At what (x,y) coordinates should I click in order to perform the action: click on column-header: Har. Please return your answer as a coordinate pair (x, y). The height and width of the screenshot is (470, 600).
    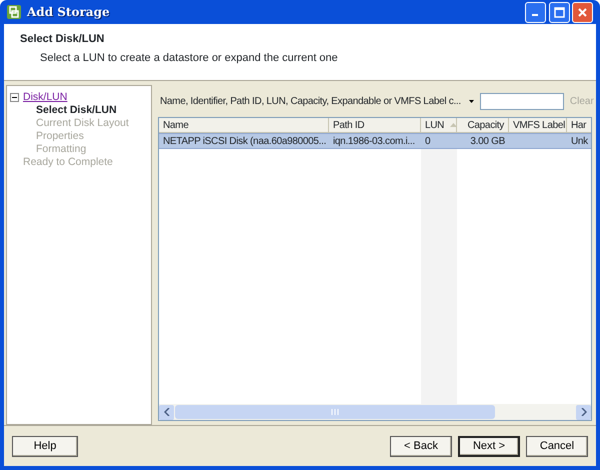
    Looking at the image, I should click on (579, 125).